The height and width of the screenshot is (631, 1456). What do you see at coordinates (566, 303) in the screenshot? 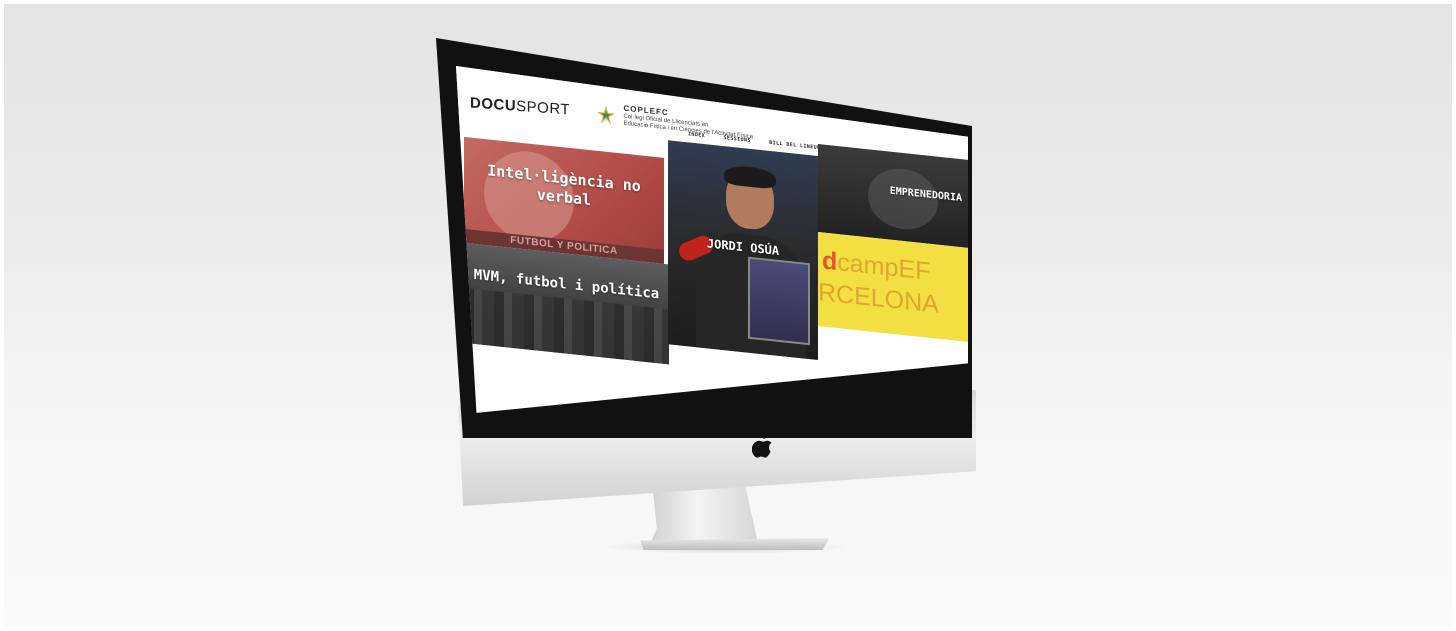
I see `tile-mvm: MVM, futbol i política` at bounding box center [566, 303].